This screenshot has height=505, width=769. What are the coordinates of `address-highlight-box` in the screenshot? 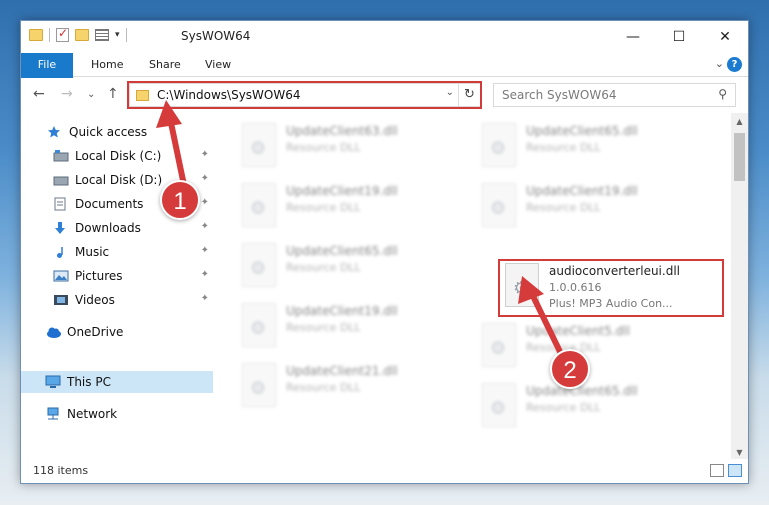 It's located at (304, 95).